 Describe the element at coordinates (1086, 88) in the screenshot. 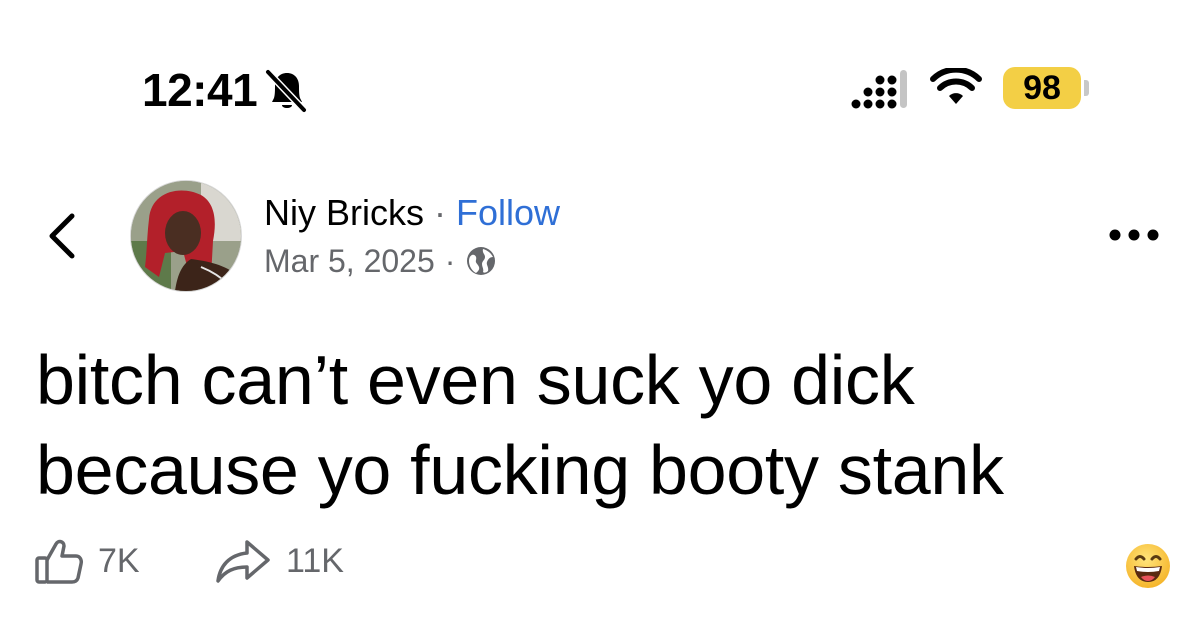

I see `battery-cap` at that location.